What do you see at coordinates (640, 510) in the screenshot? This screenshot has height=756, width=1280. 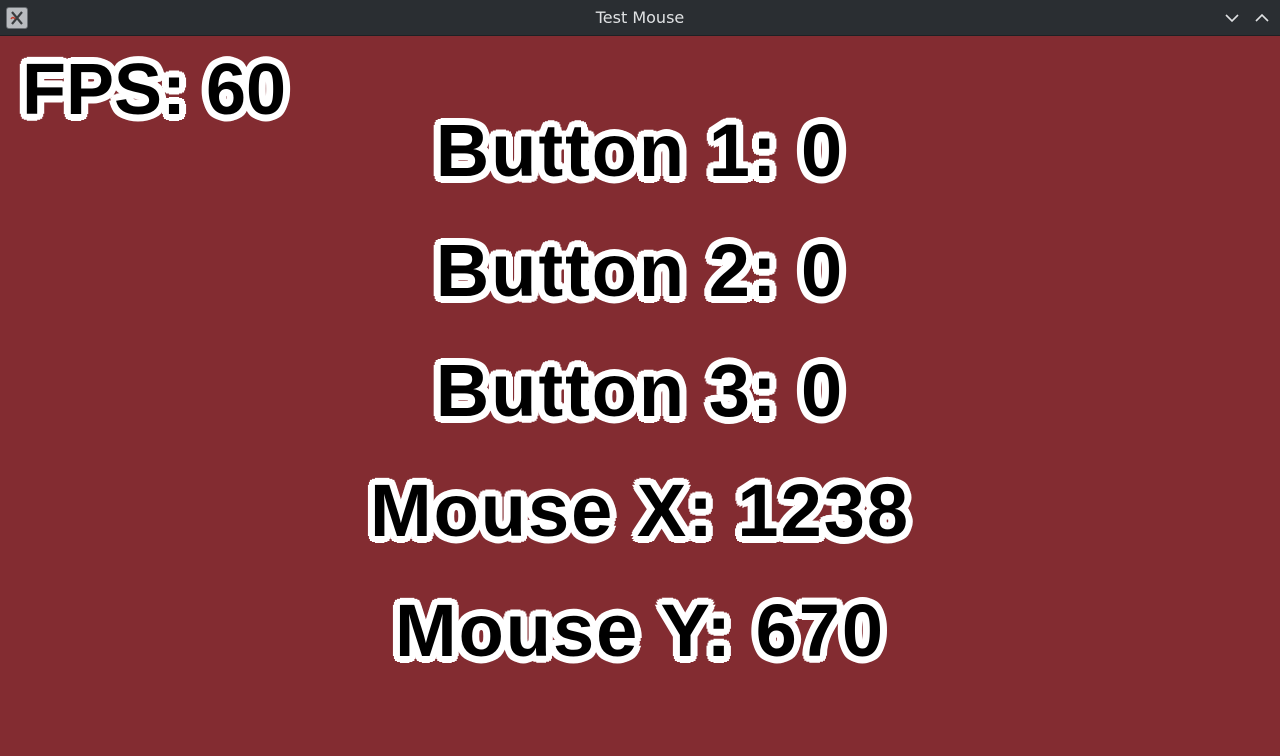 I see `mouse-x-readout: Mouse X: 1238` at bounding box center [640, 510].